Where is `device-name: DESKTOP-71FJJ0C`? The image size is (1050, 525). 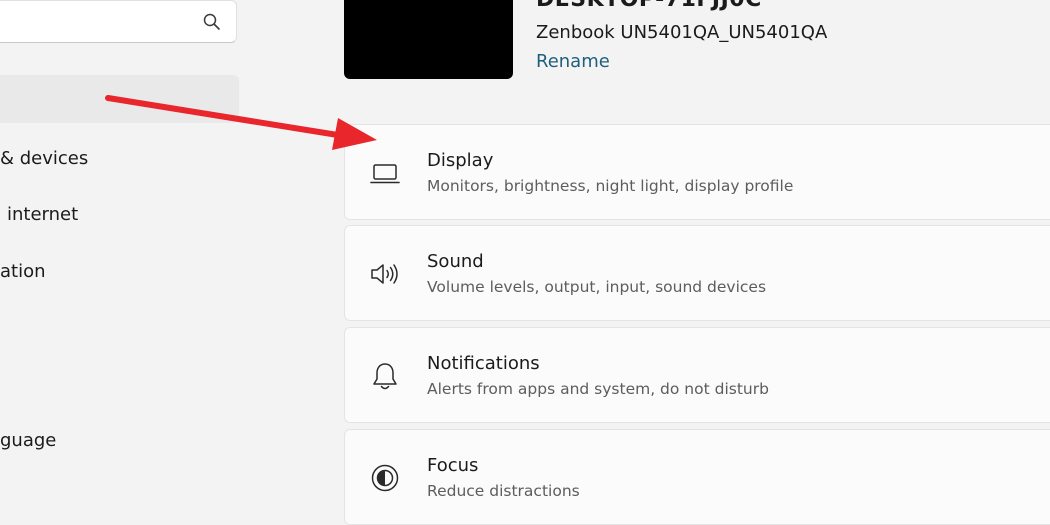
device-name: DESKTOP-71FJJ0C is located at coordinates (649, 6).